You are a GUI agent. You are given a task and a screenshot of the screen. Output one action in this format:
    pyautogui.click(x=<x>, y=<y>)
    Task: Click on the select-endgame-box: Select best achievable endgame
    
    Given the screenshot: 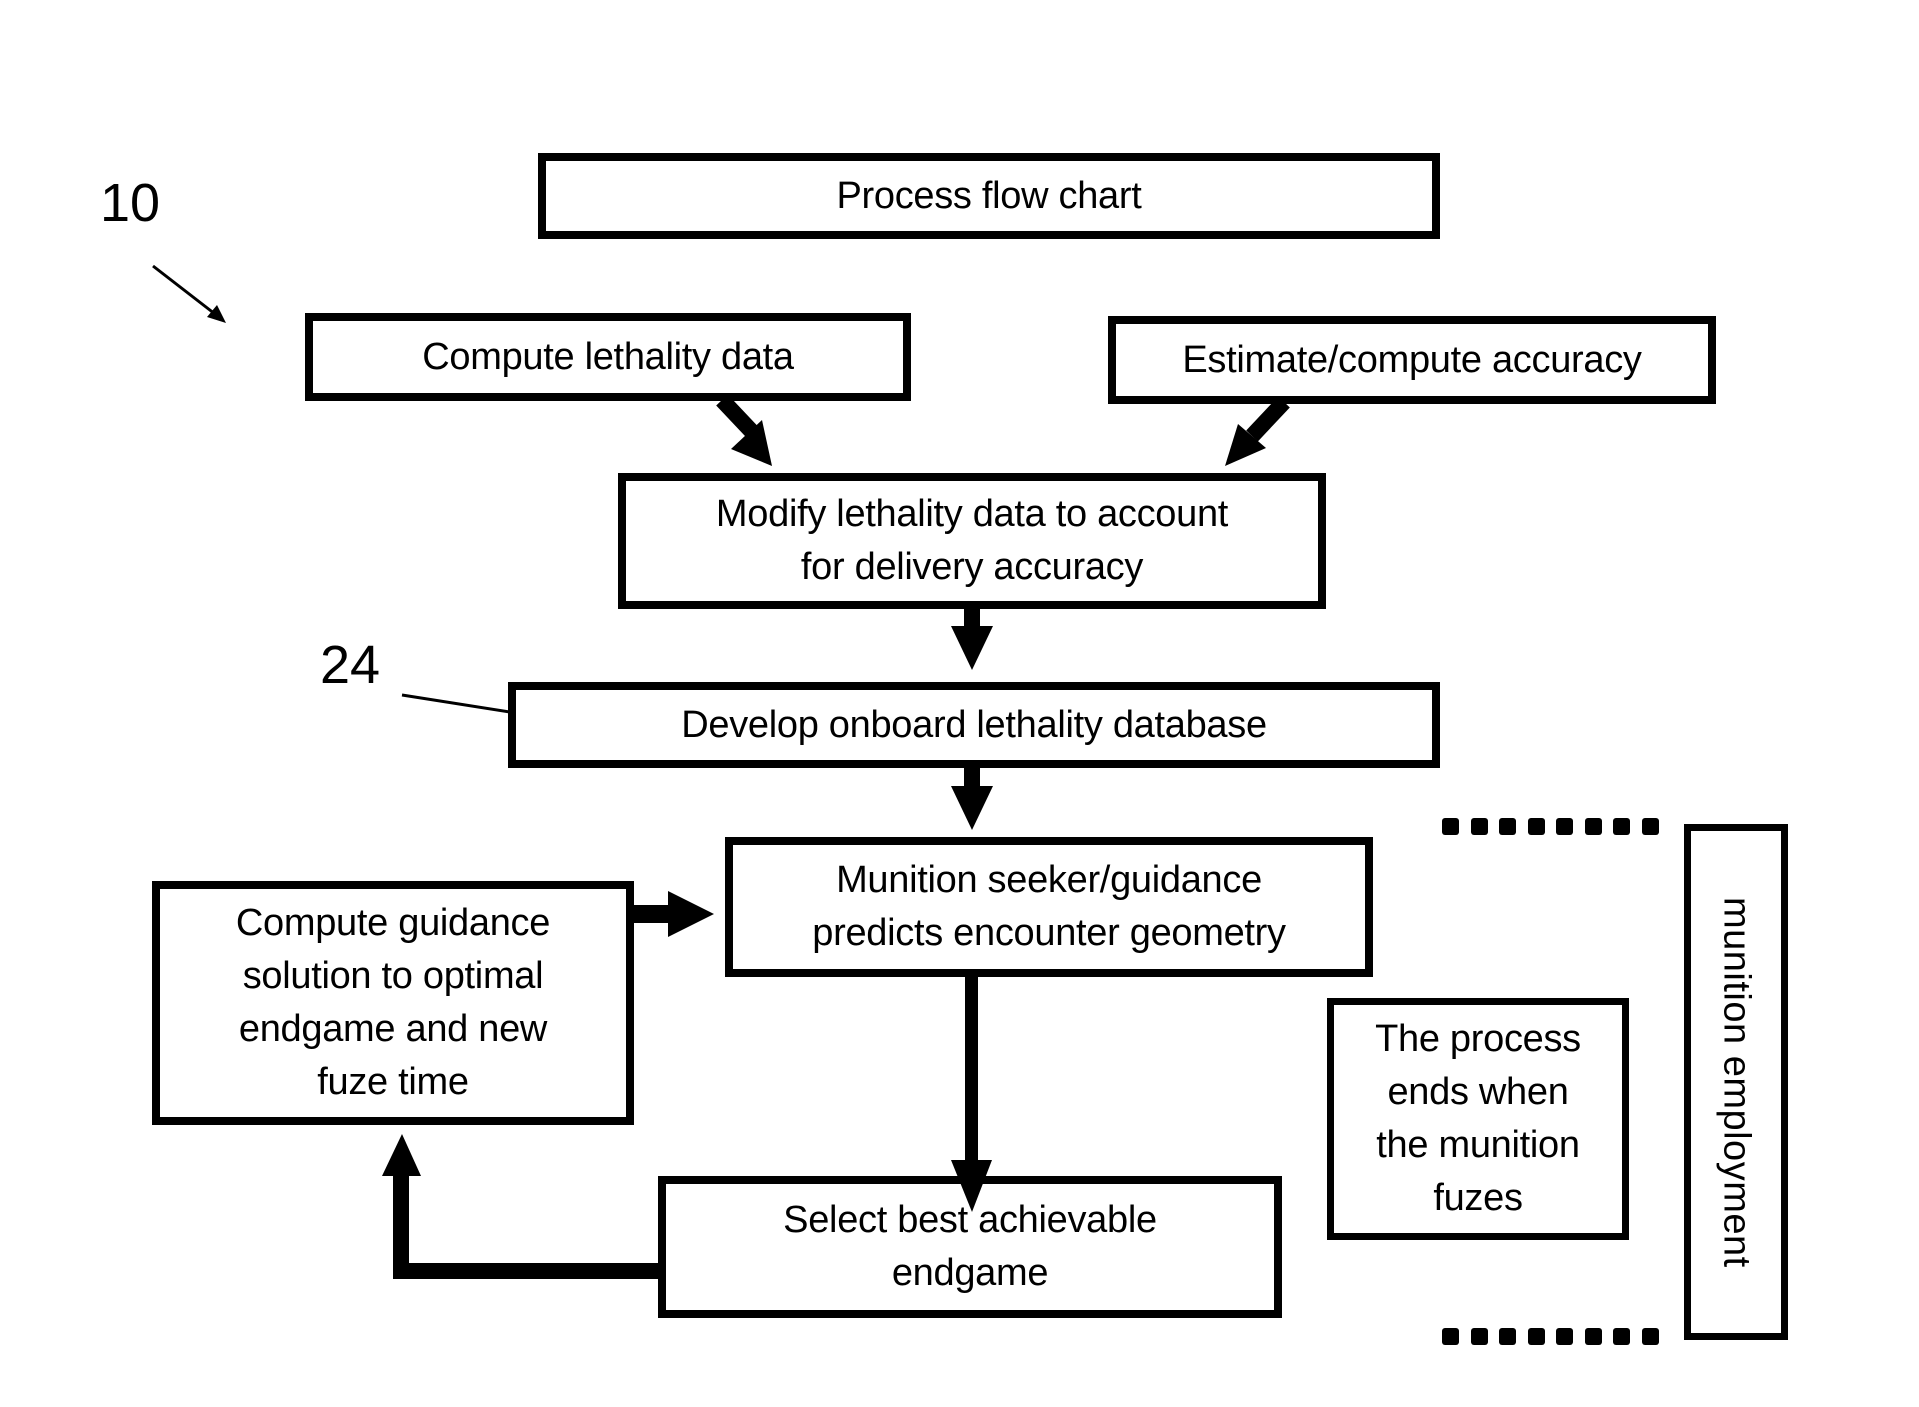 What is the action you would take?
    pyautogui.click(x=970, y=1247)
    